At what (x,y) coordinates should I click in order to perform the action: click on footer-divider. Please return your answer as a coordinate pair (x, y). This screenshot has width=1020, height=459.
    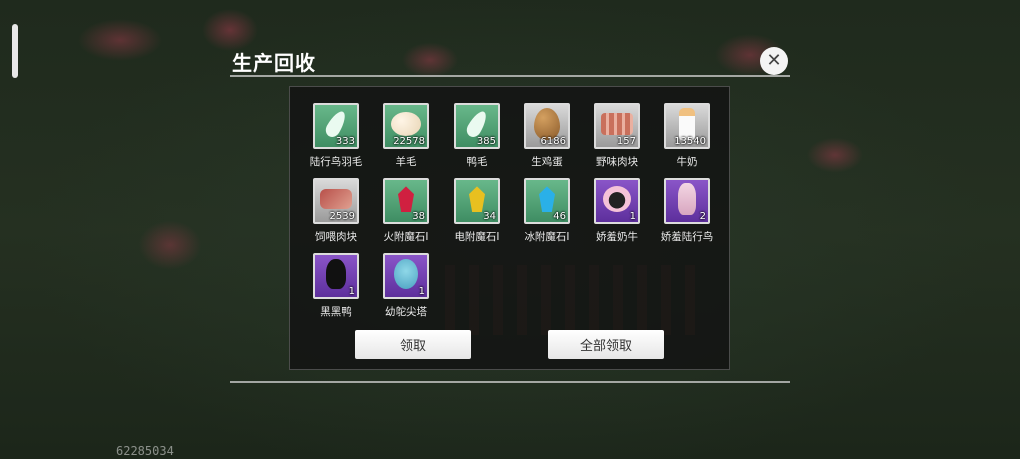
    Looking at the image, I should click on (510, 382).